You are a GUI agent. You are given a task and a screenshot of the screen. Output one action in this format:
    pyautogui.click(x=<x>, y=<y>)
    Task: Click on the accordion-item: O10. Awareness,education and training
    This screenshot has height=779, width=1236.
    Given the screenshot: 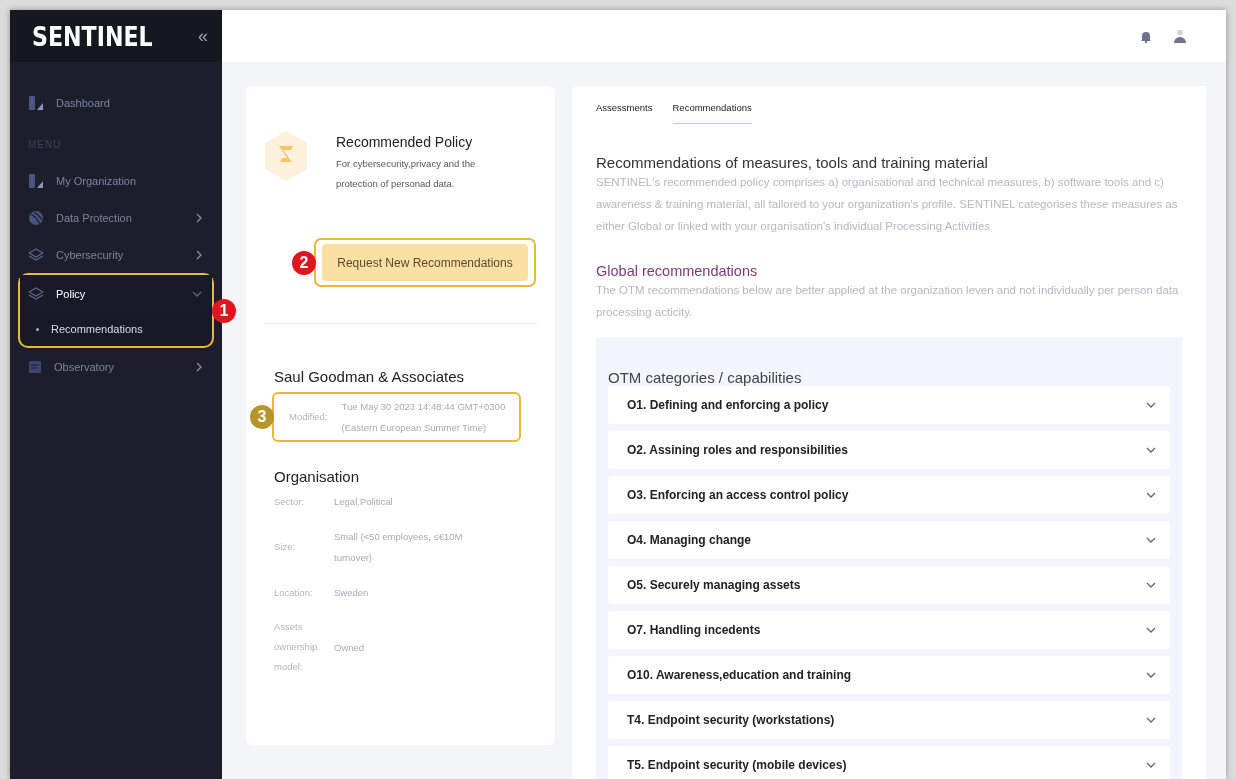 What is the action you would take?
    pyautogui.click(x=889, y=675)
    